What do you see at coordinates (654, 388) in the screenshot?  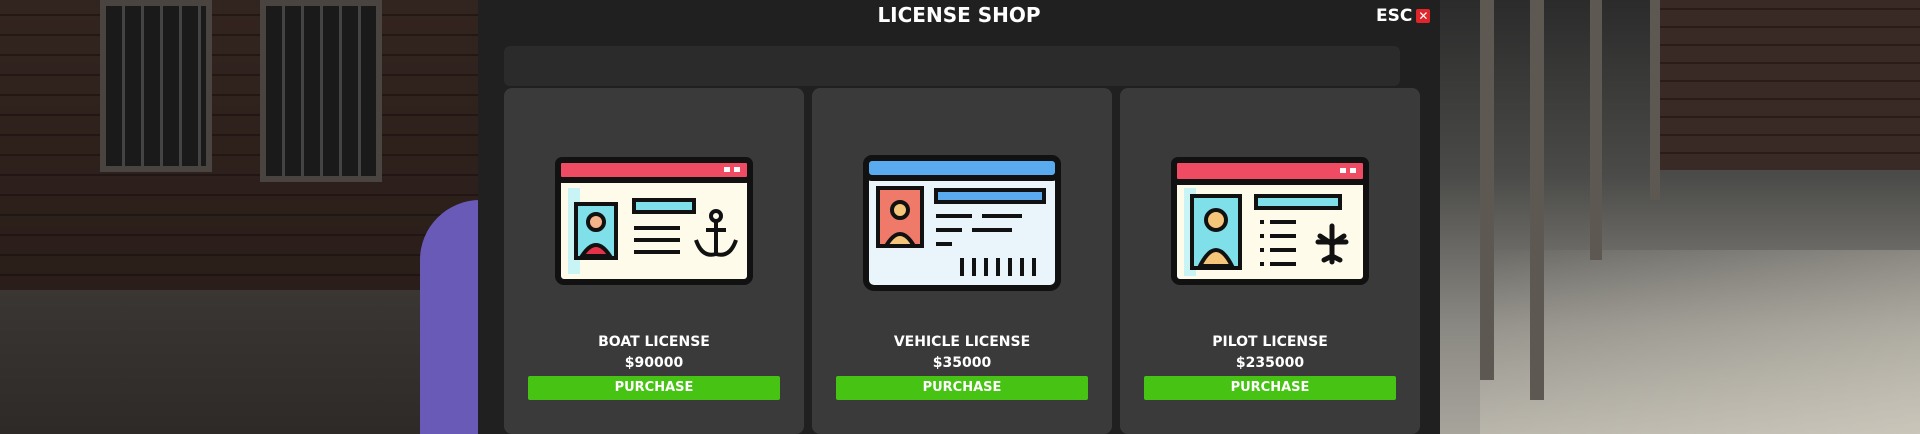 I see `purchase-boat-license-button: PURCHASE` at bounding box center [654, 388].